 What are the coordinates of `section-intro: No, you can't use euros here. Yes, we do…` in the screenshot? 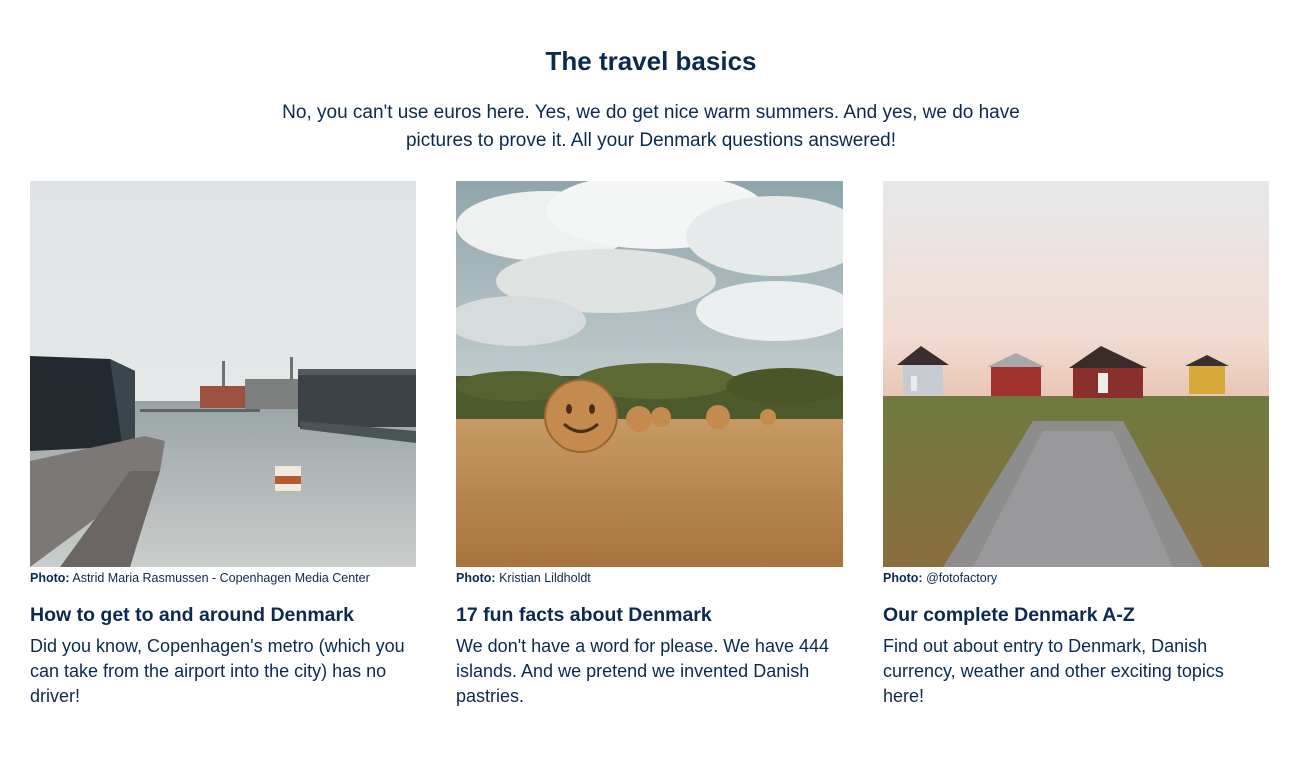 It's located at (651, 126).